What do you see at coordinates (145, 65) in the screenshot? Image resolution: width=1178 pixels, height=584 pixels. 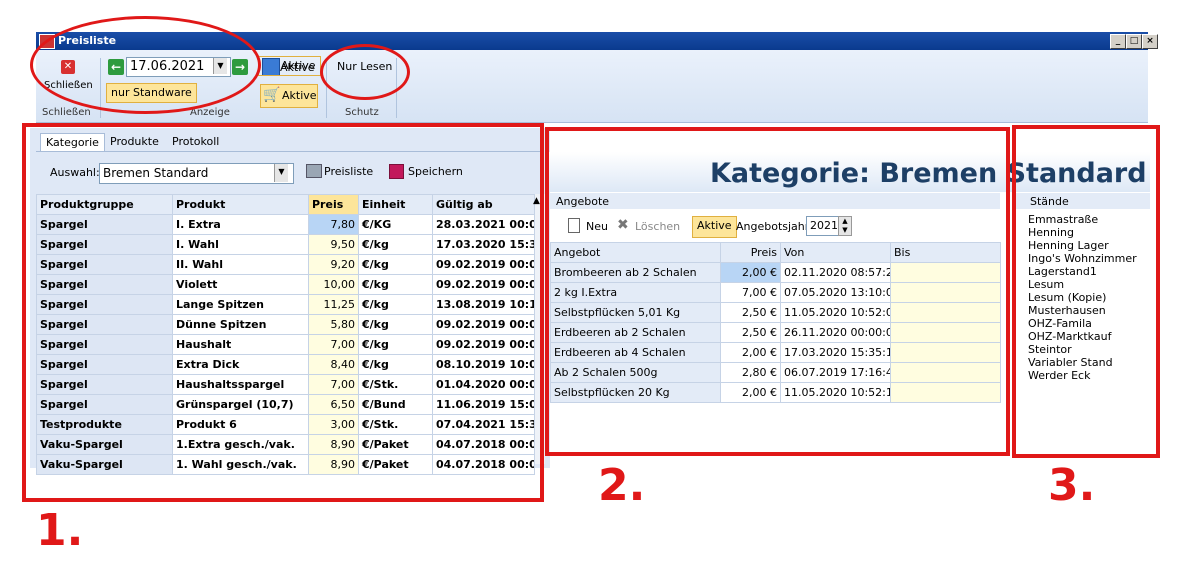 I see `highlight-ellipse-nav` at bounding box center [145, 65].